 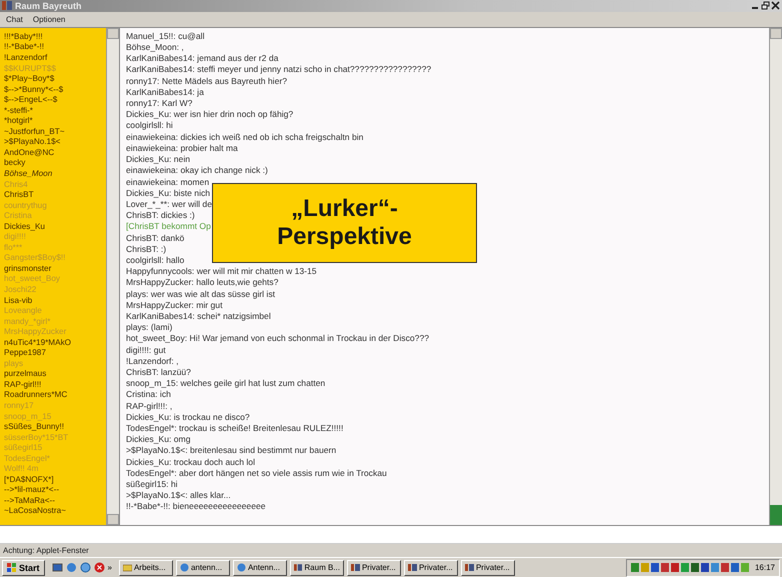 What do you see at coordinates (38, 343) in the screenshot?
I see `user-name: n4uTic4*19*MAkO` at bounding box center [38, 343].